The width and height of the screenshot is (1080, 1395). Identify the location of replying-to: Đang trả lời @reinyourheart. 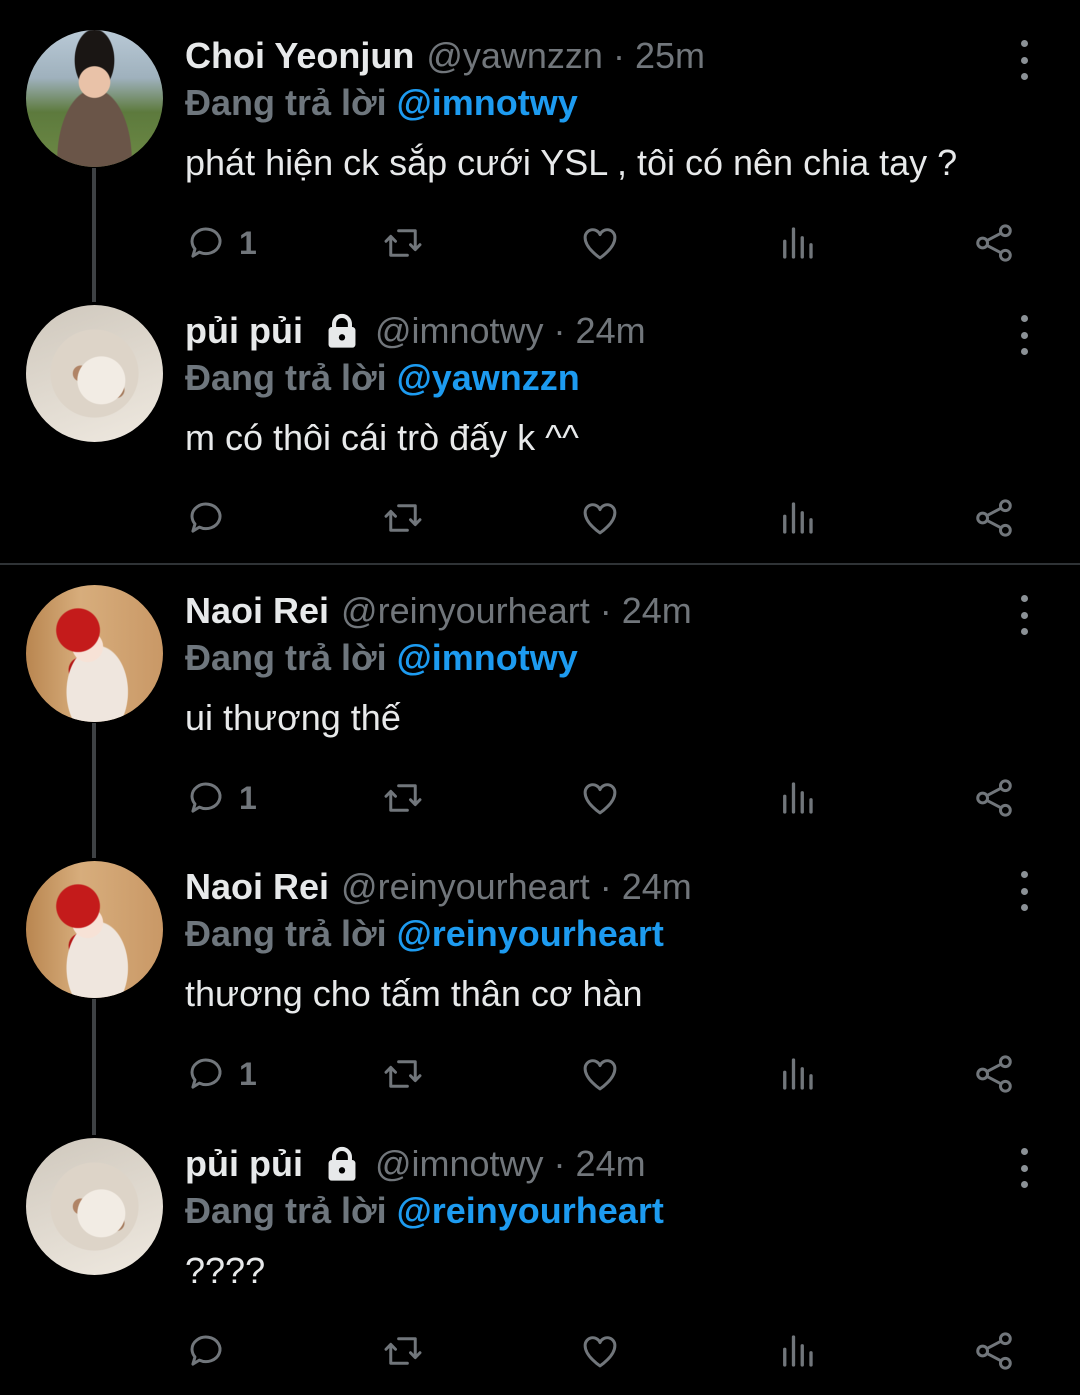
(424, 934).